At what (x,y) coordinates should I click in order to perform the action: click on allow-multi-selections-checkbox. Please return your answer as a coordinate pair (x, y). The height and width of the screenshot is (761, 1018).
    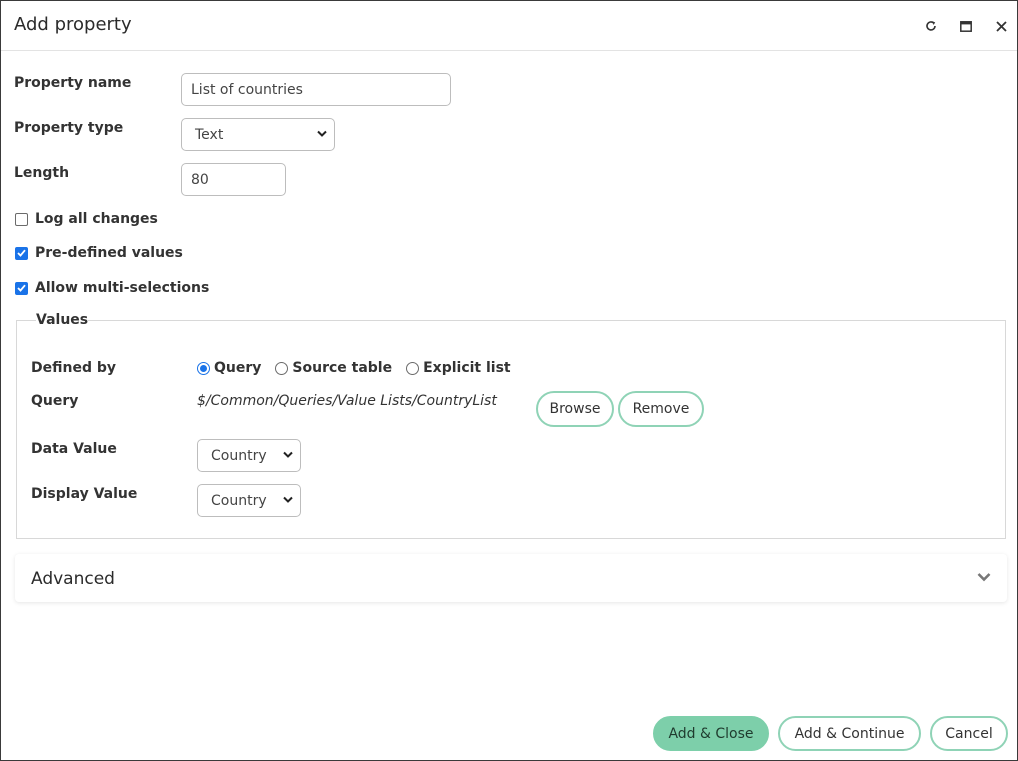
    Looking at the image, I should click on (21, 288).